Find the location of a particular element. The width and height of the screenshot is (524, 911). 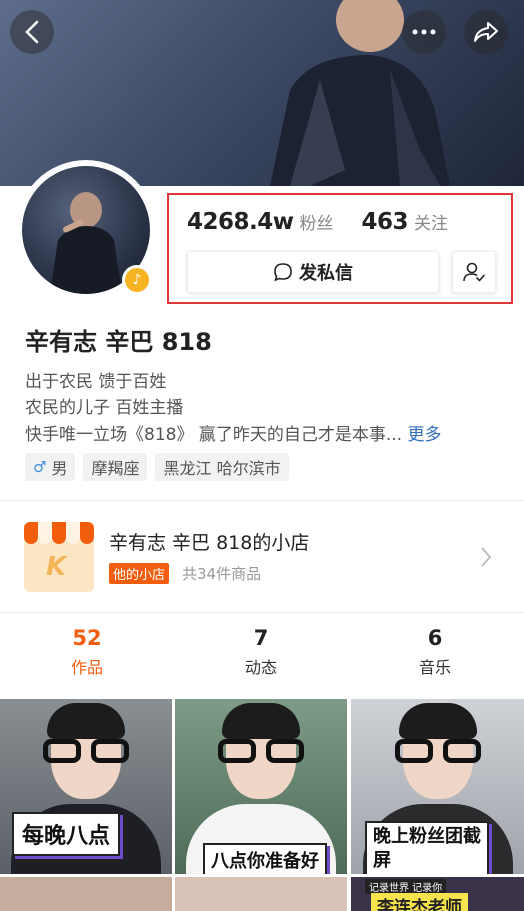

video-overlay-text: 记录世界 记录你 is located at coordinates (406, 886).